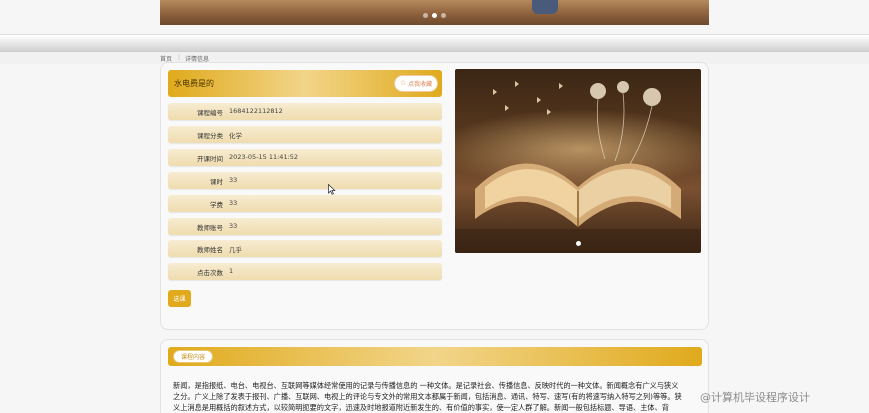 This screenshot has height=413, width=869. I want to click on field-row-teacher-account: 教师账号 33, so click(305, 226).